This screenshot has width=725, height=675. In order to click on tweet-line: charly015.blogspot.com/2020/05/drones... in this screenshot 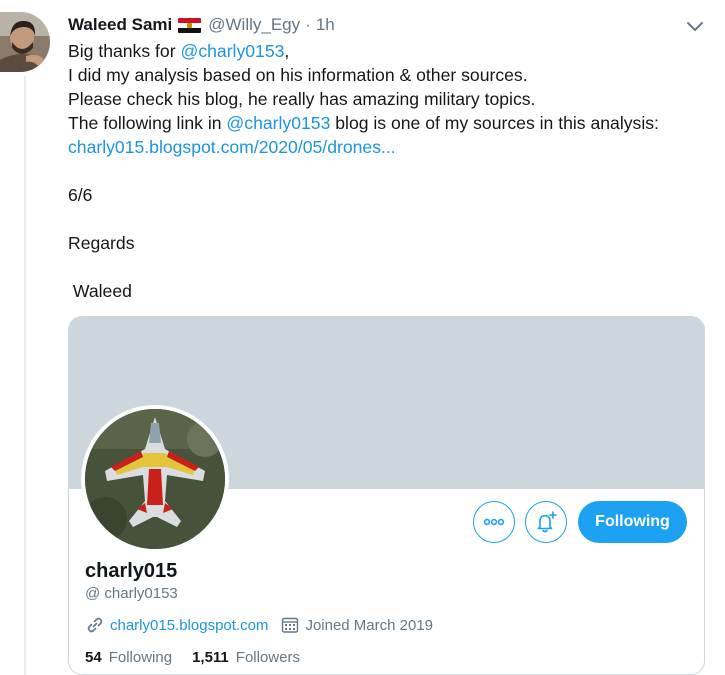, I will do `click(363, 147)`.